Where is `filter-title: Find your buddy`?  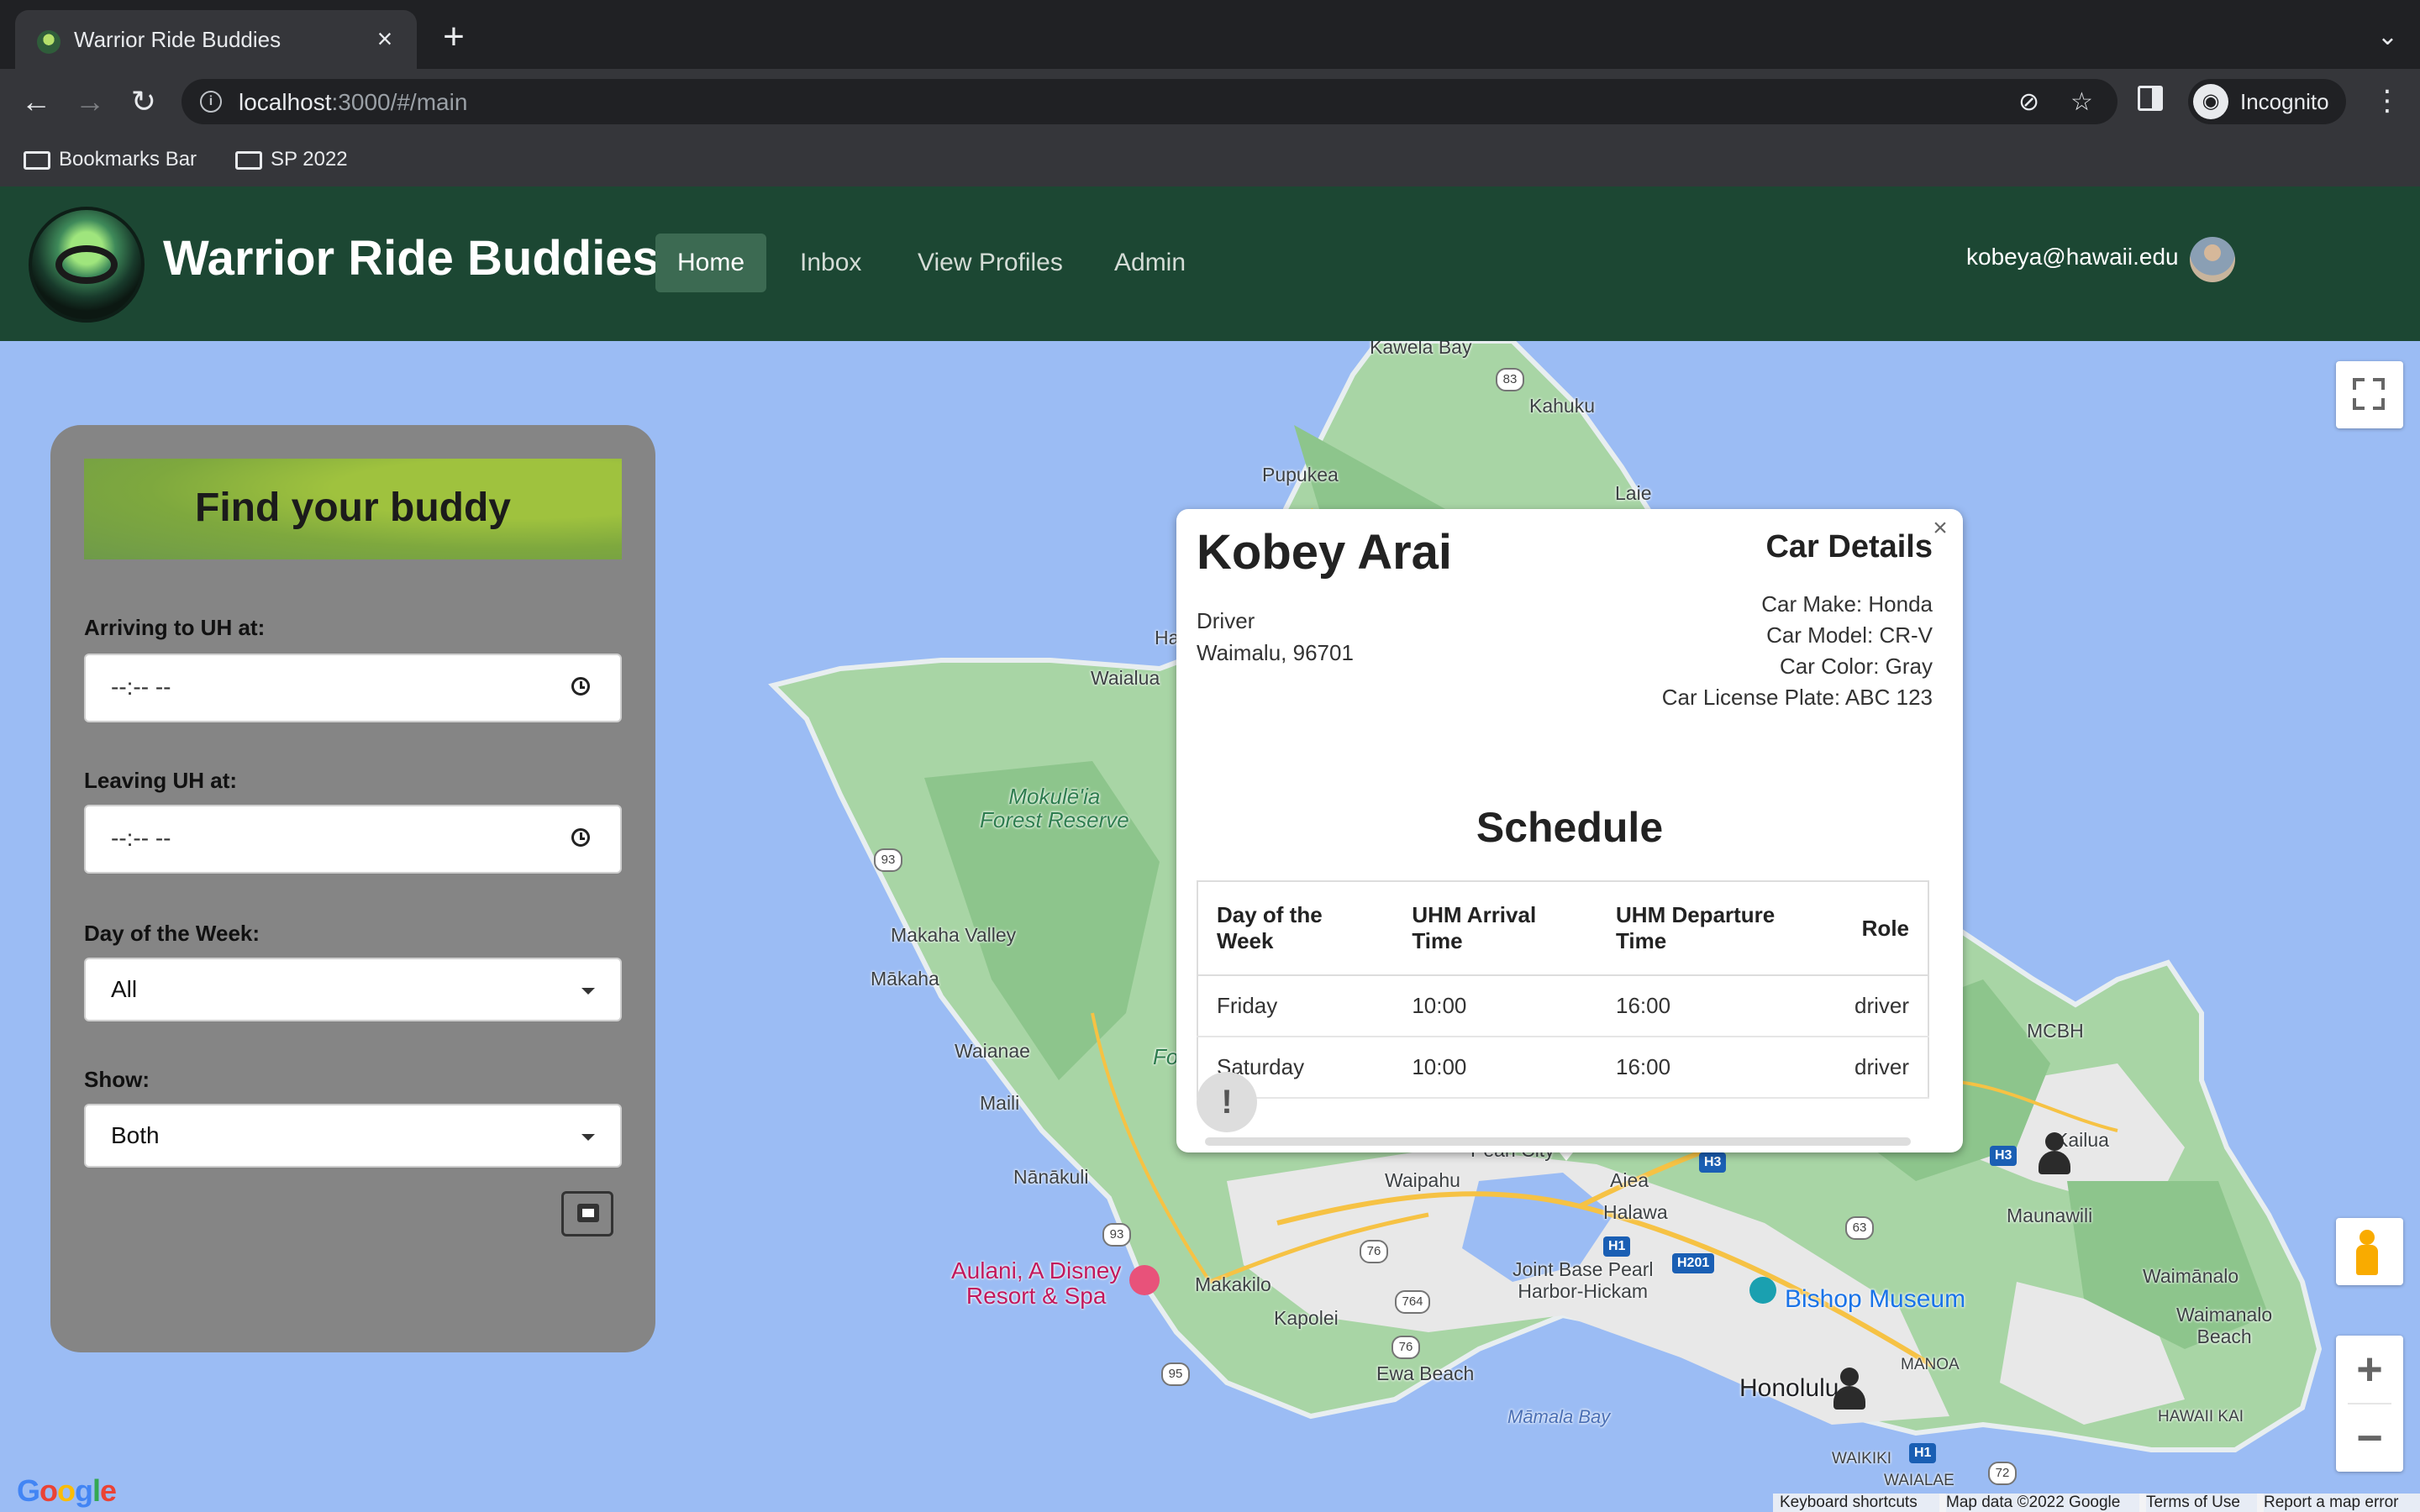 filter-title: Find your buddy is located at coordinates (353, 508).